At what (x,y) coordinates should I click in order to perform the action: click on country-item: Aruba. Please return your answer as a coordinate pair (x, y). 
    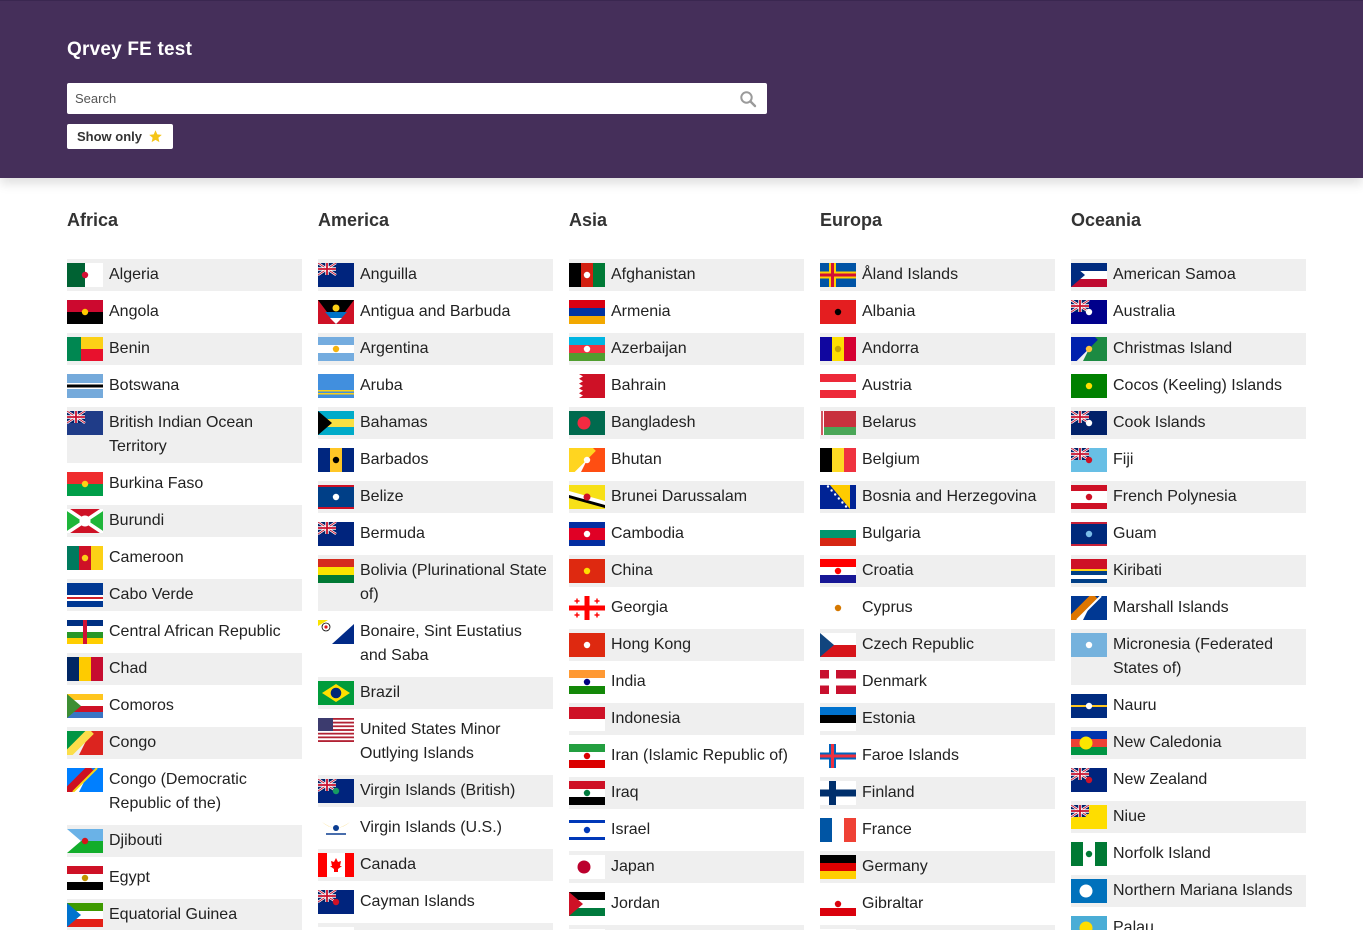
    Looking at the image, I should click on (435, 386).